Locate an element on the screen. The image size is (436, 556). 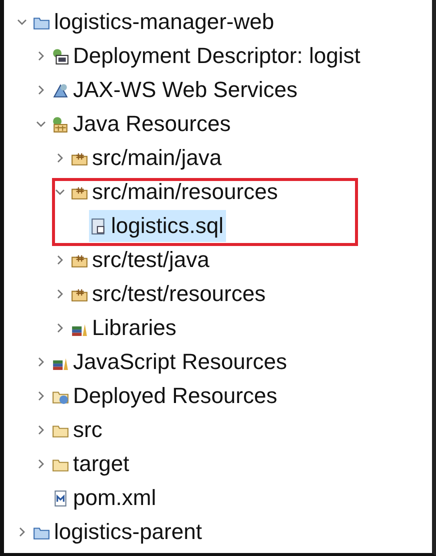
tree-item: Deployment Descriptor: logist is located at coordinates (207, 56).